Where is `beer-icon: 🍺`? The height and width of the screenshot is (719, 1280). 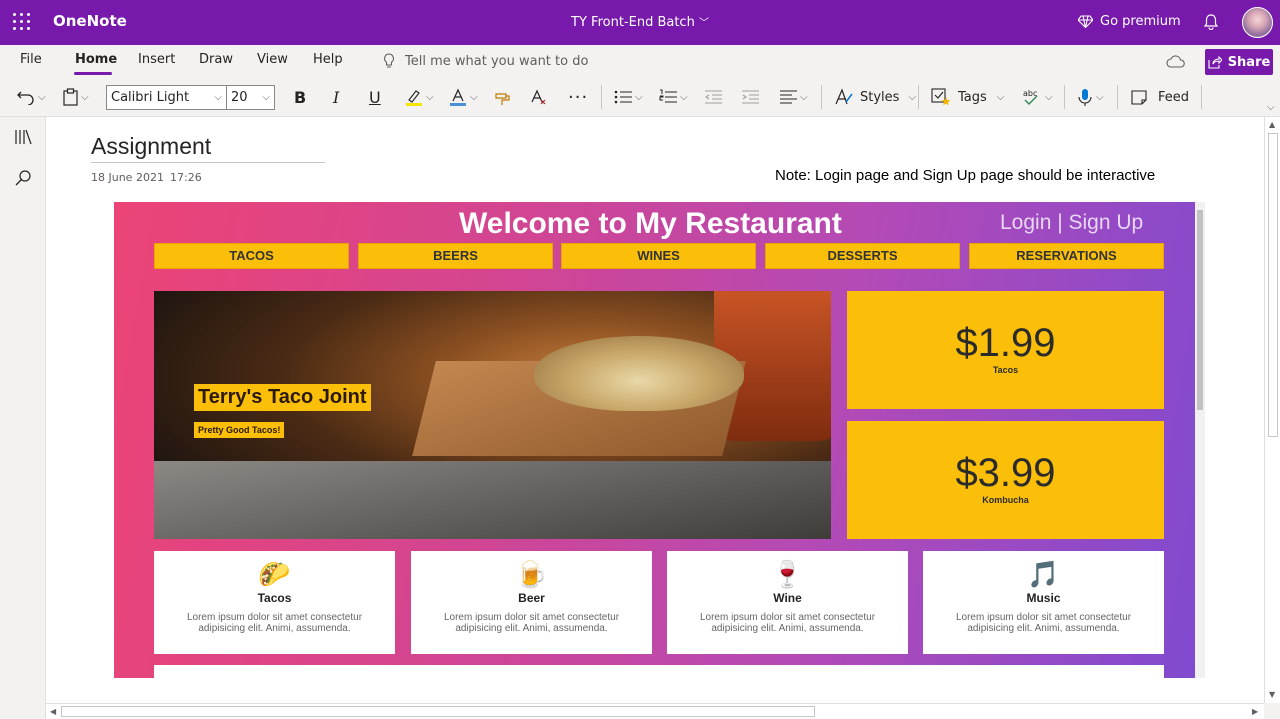
beer-icon: 🍺 is located at coordinates (531, 574).